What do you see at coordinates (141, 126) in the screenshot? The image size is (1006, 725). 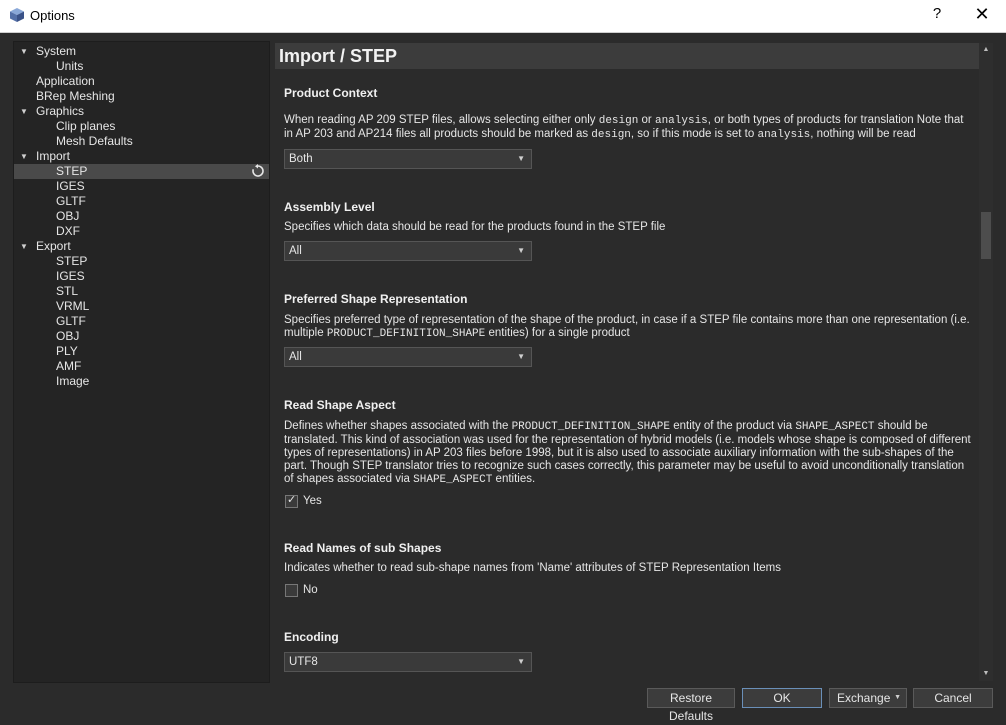 I see `tree-item-clip-planes: Clip planes` at bounding box center [141, 126].